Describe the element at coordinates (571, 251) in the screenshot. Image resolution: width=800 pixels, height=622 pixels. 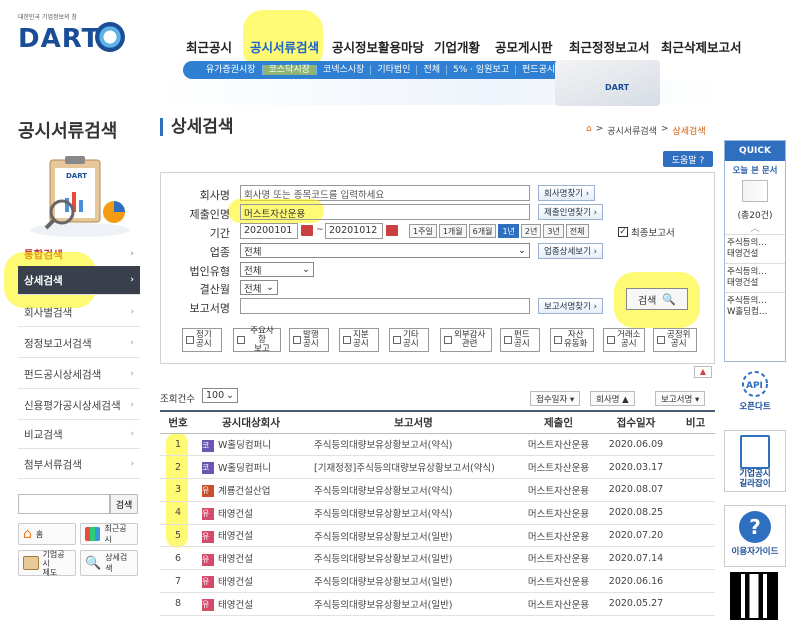
I see `industry-detail-button: 업종상세보기 ›` at that location.